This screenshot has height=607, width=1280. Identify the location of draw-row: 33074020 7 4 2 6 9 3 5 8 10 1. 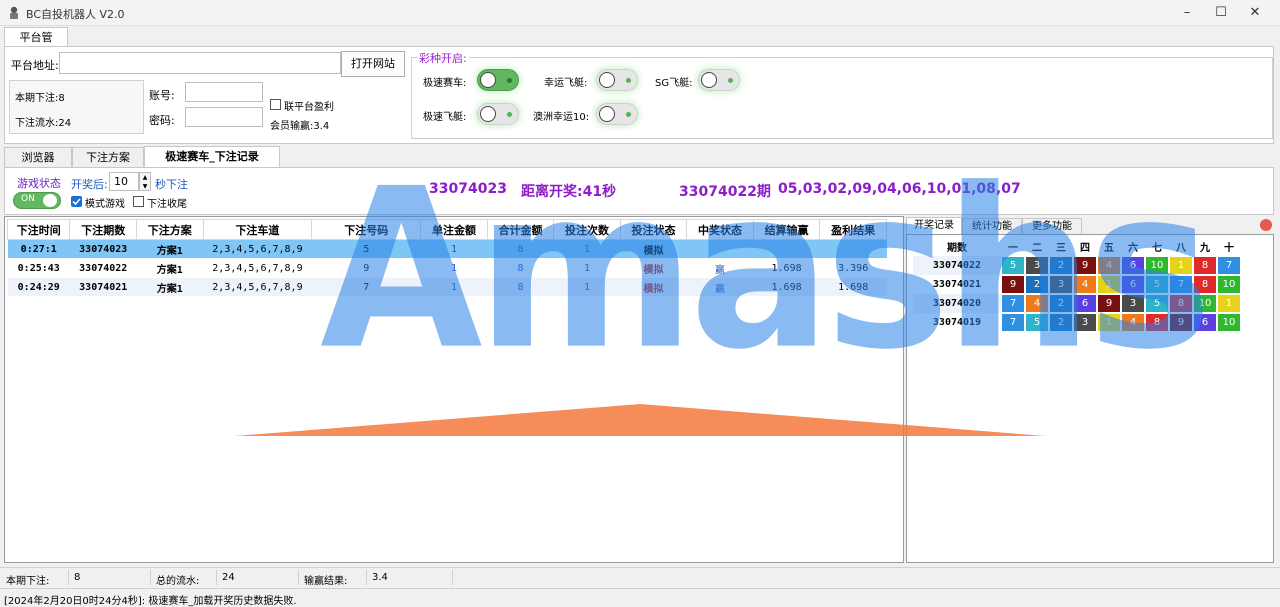
(1077, 303).